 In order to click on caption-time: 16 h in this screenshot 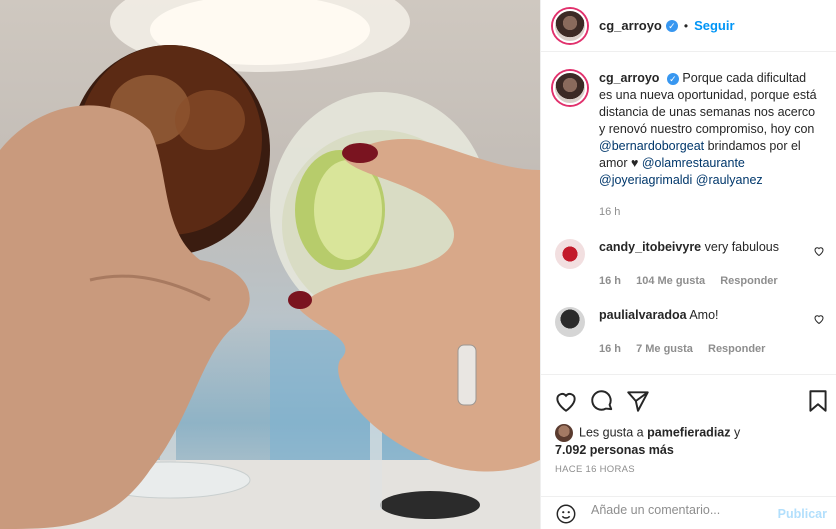, I will do `click(610, 212)`.